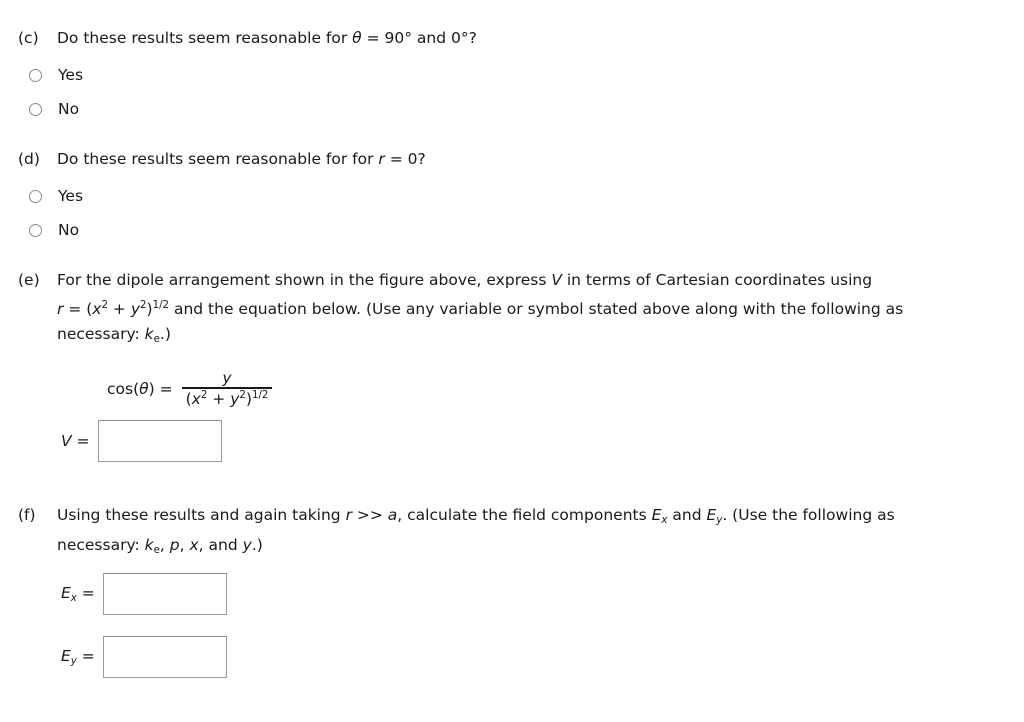 This screenshot has width=1024, height=722. What do you see at coordinates (78, 309) in the screenshot?
I see `question-e-line2-eq: = (` at bounding box center [78, 309].